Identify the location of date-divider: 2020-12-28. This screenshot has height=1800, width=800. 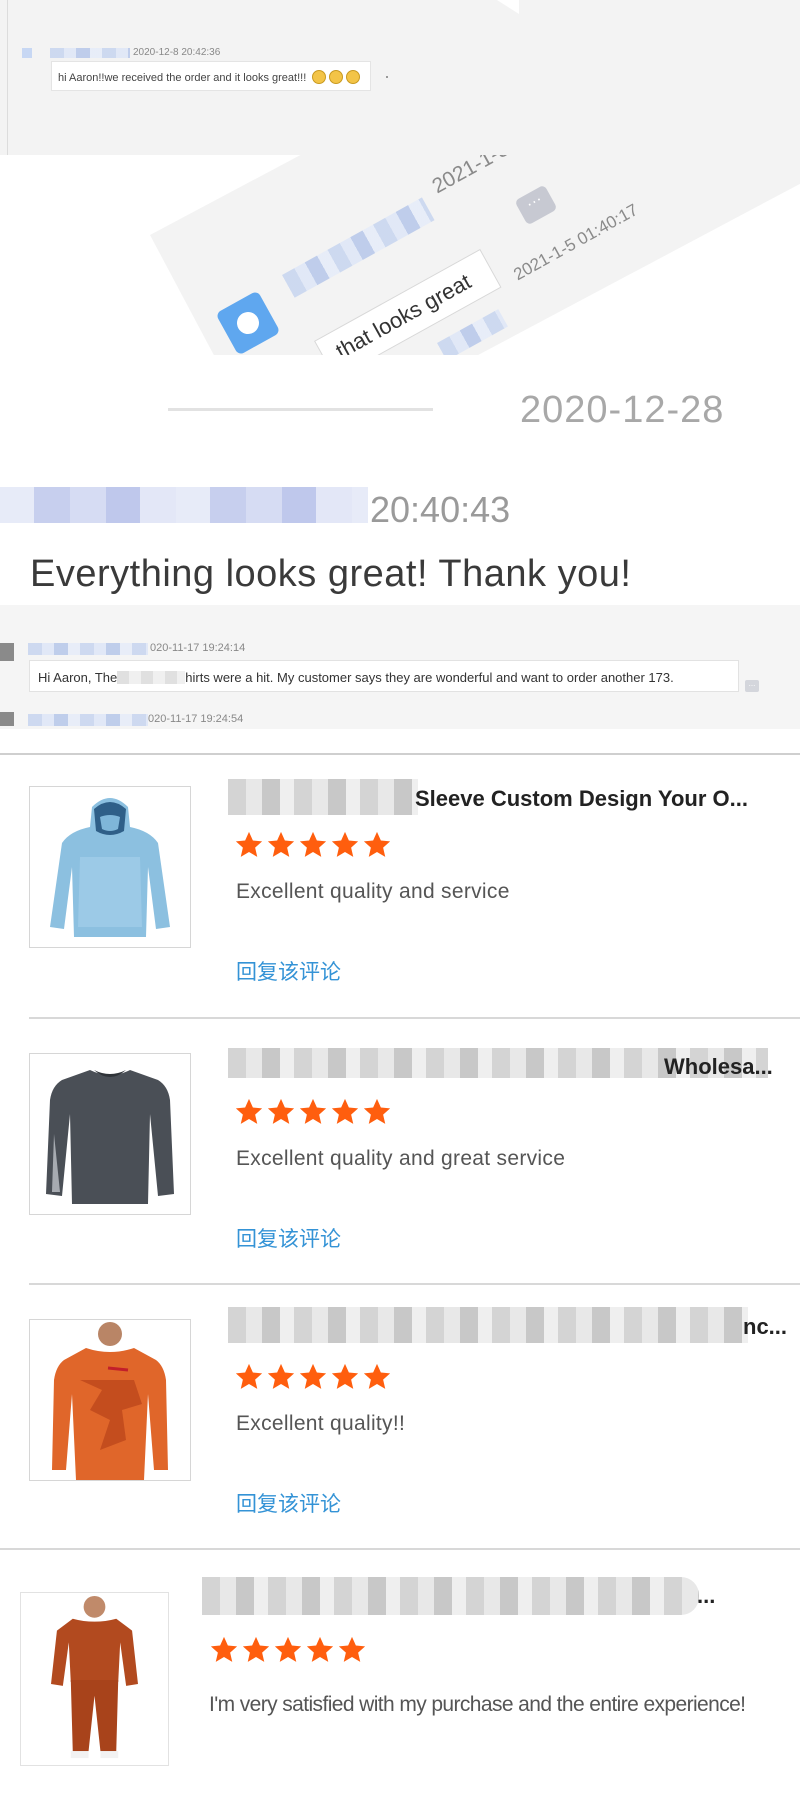
(622, 410).